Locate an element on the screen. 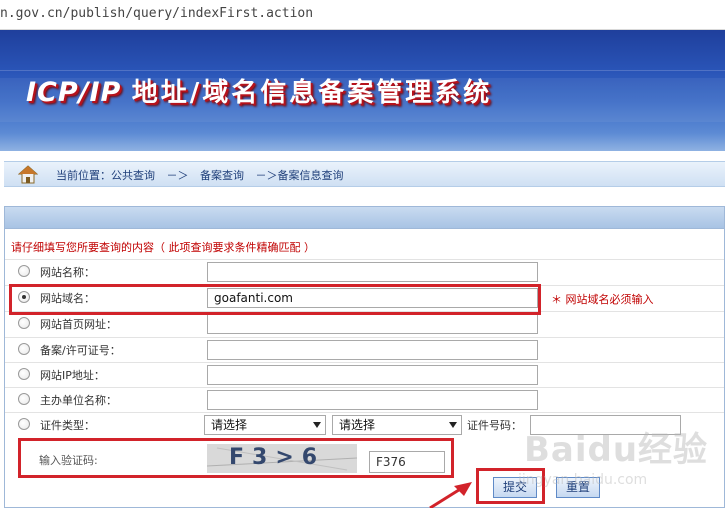 This screenshot has width=725, height=508. spacer is located at coordinates (362, 156).